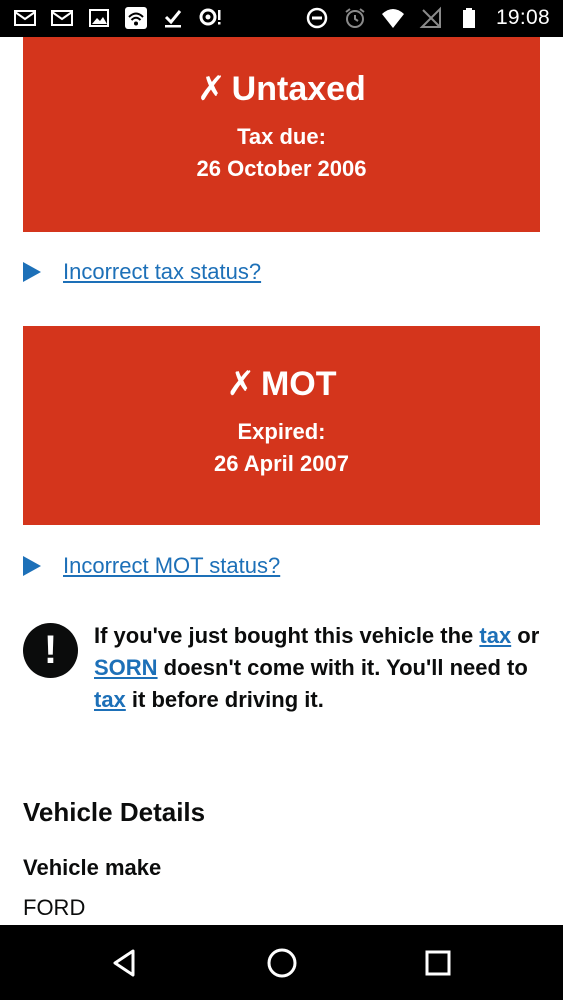 The image size is (563, 1000). Describe the element at coordinates (162, 272) in the screenshot. I see `incorrect-tax-status-link: Incorrect tax status?` at that location.